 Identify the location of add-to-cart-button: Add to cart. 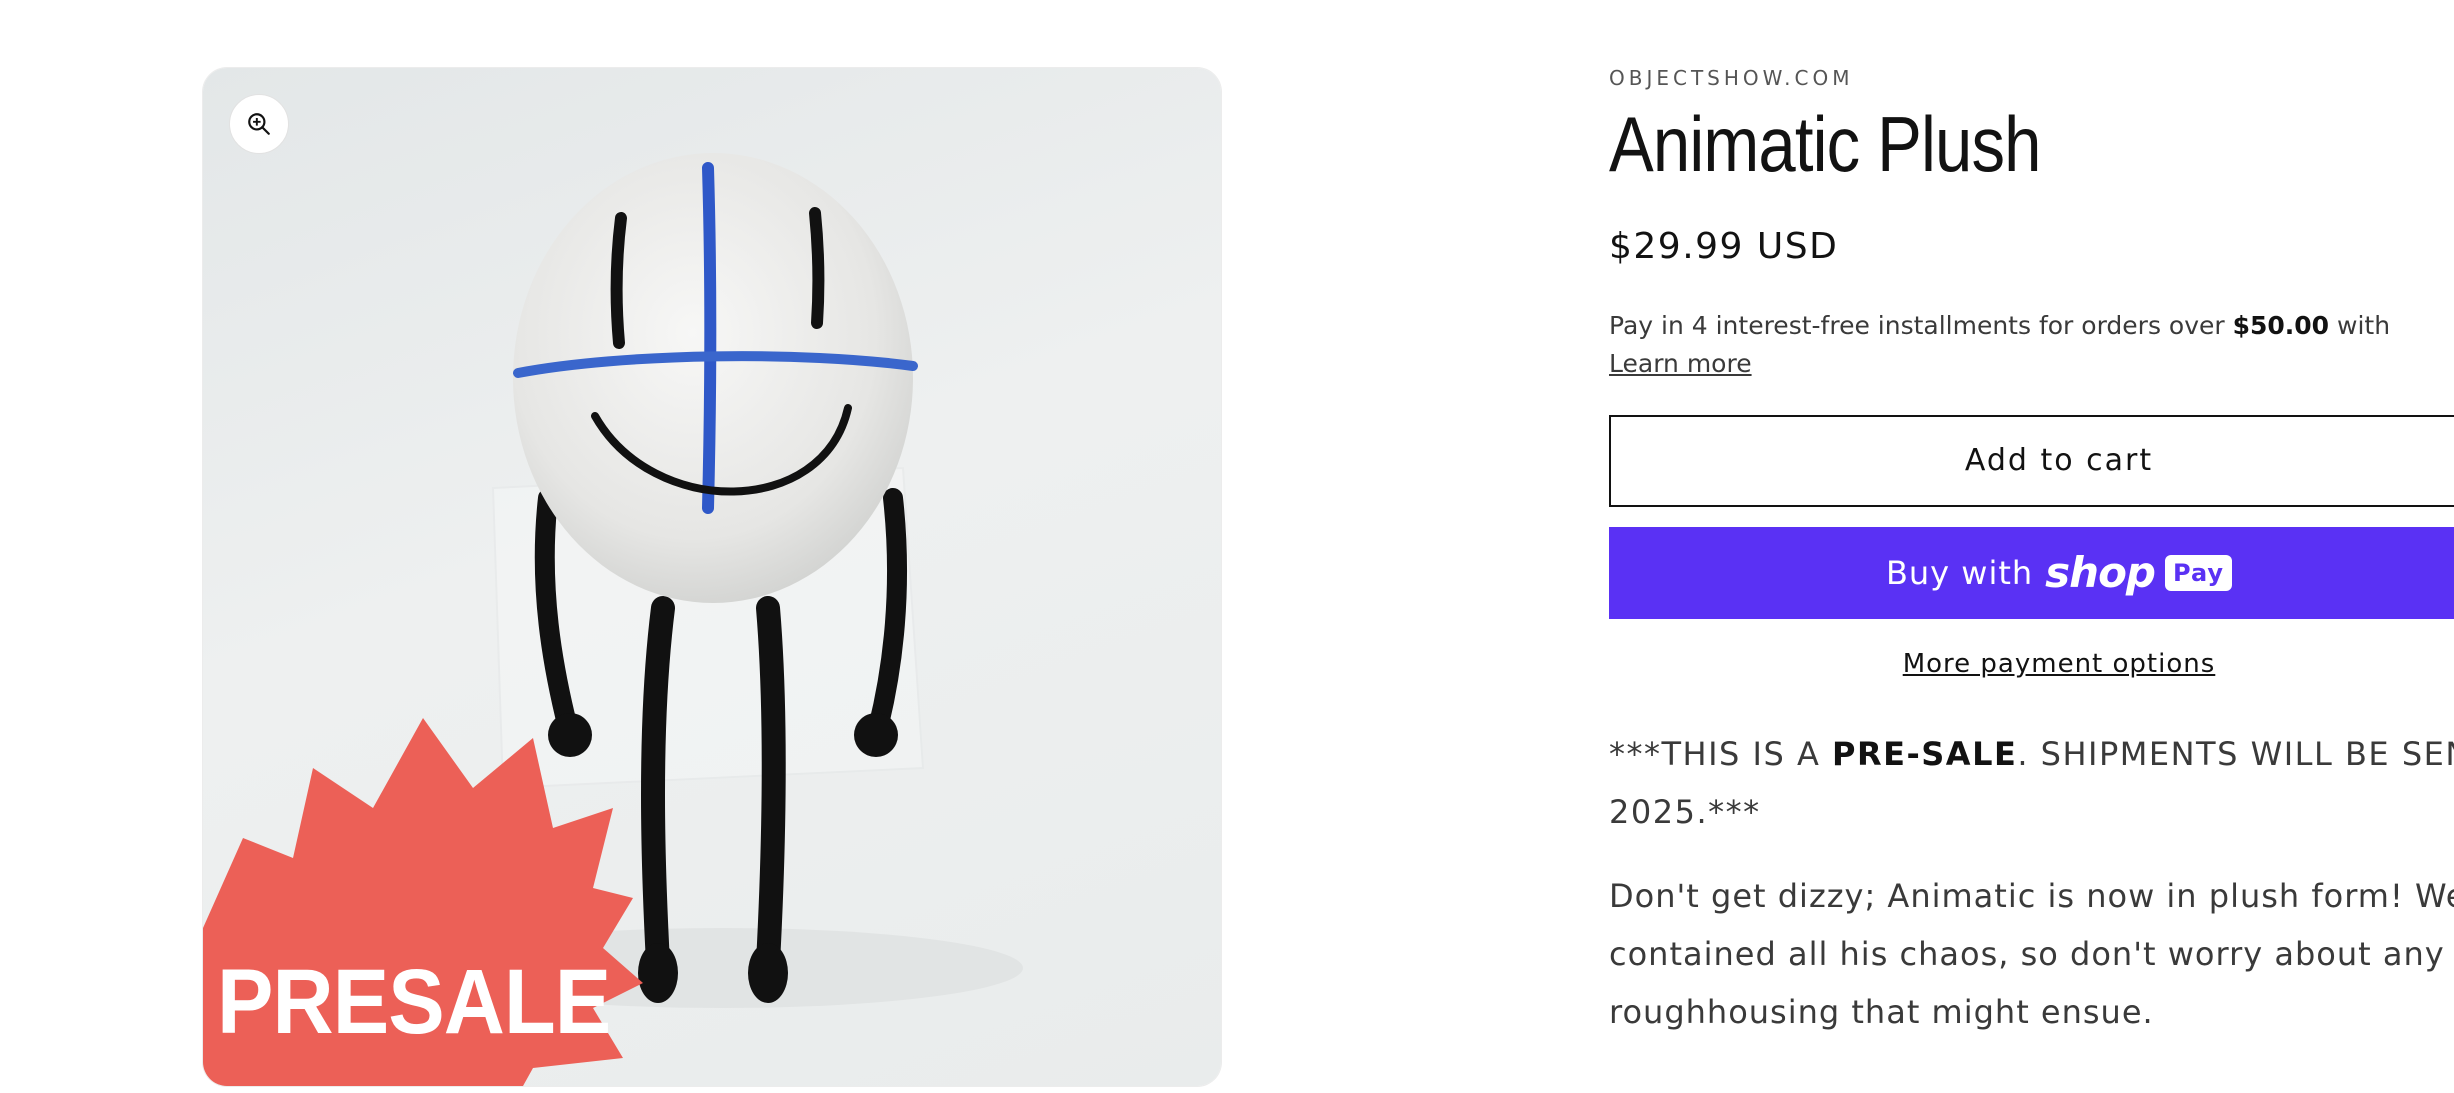
(2031, 460).